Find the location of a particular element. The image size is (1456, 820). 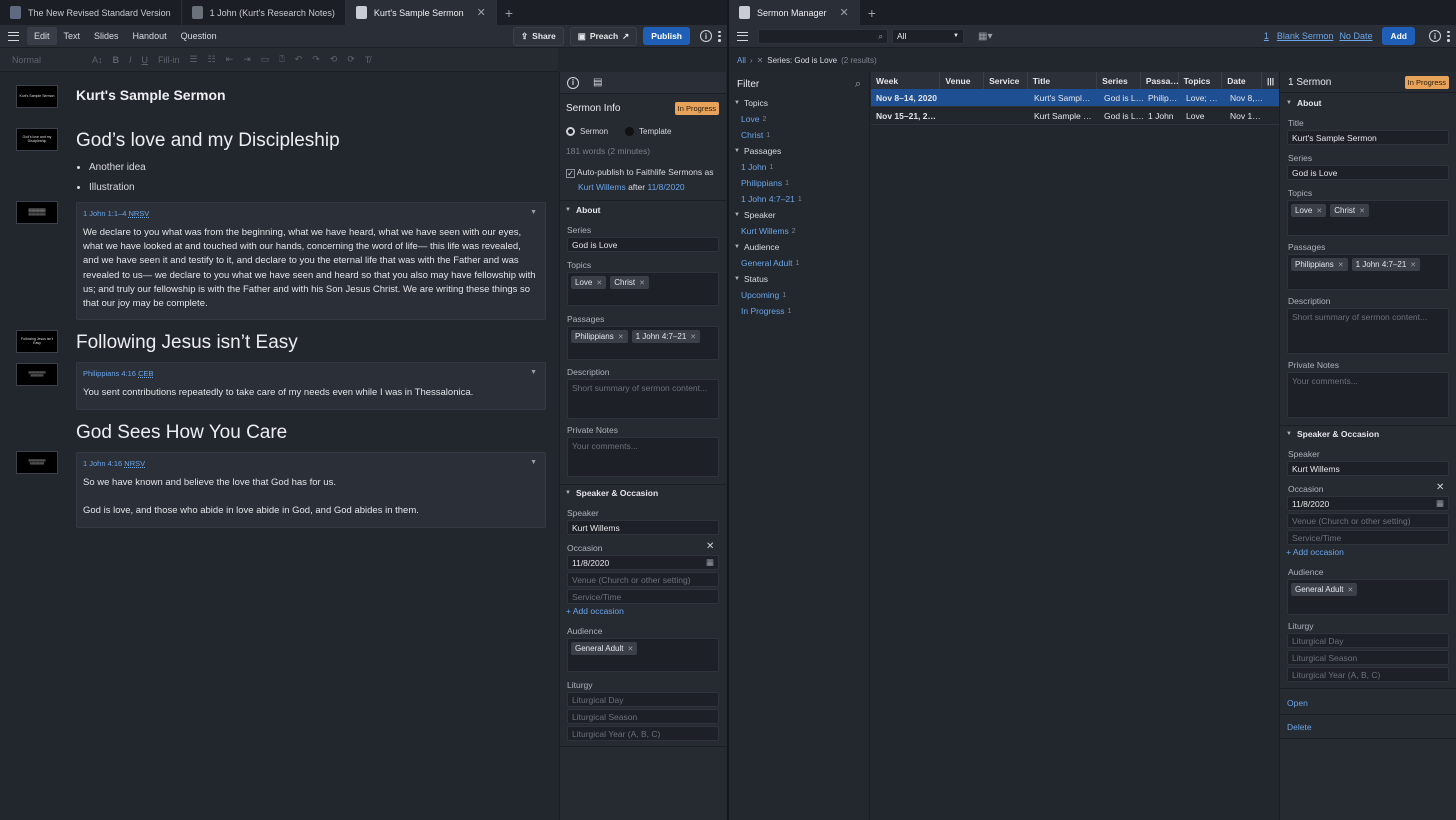

filter-group-header: ▼ Topics is located at coordinates (799, 103).